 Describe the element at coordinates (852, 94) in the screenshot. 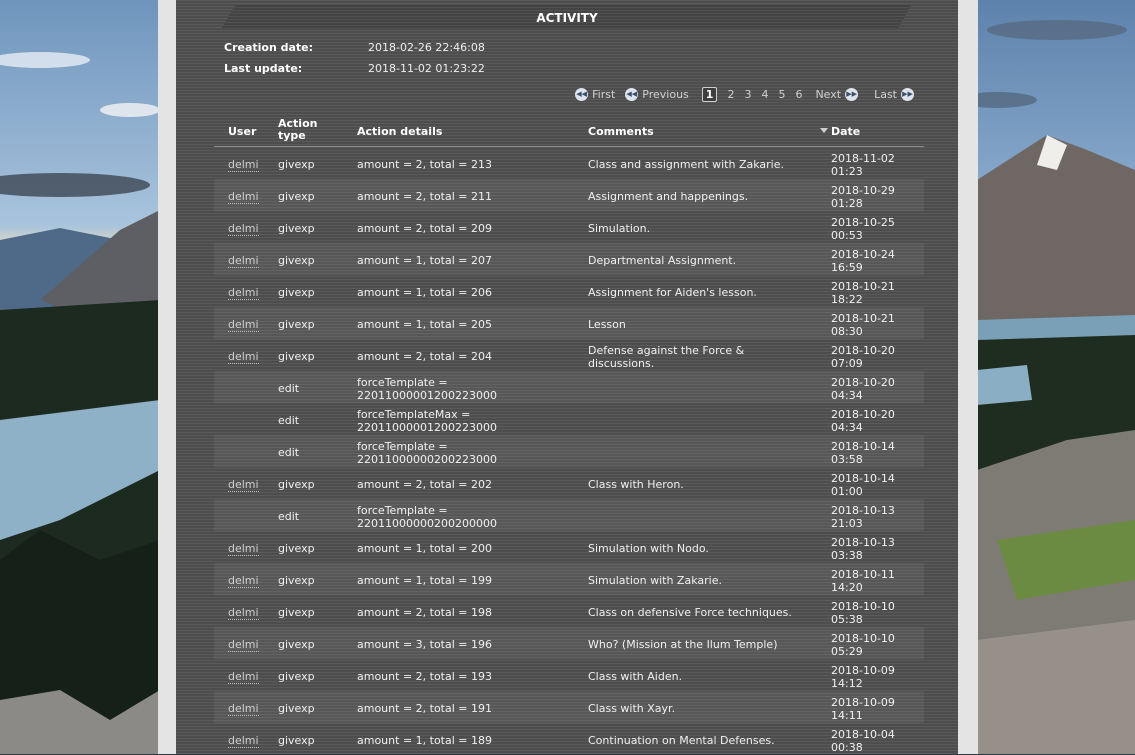

I see `double-right-icon: ▶▶` at that location.